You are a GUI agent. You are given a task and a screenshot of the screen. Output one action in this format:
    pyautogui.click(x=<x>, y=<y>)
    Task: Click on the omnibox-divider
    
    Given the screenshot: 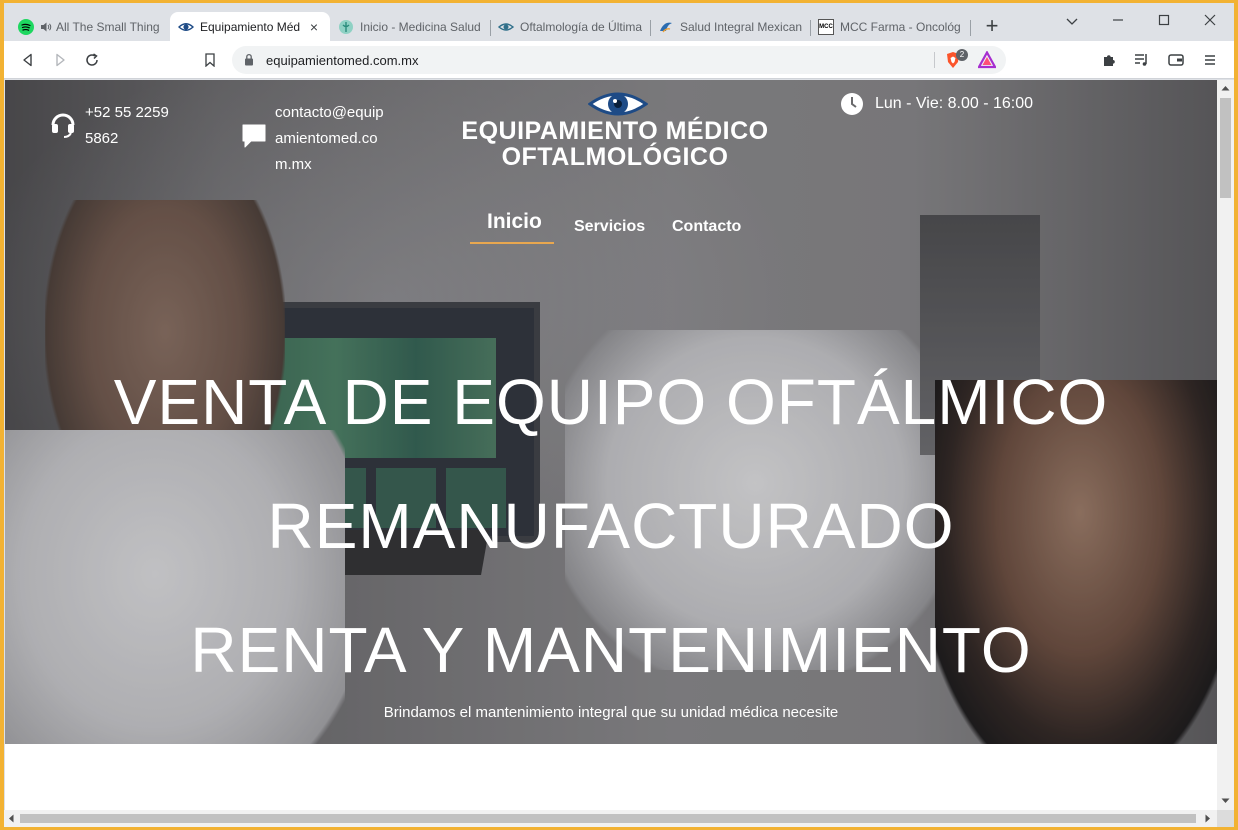 What is the action you would take?
    pyautogui.click(x=934, y=60)
    